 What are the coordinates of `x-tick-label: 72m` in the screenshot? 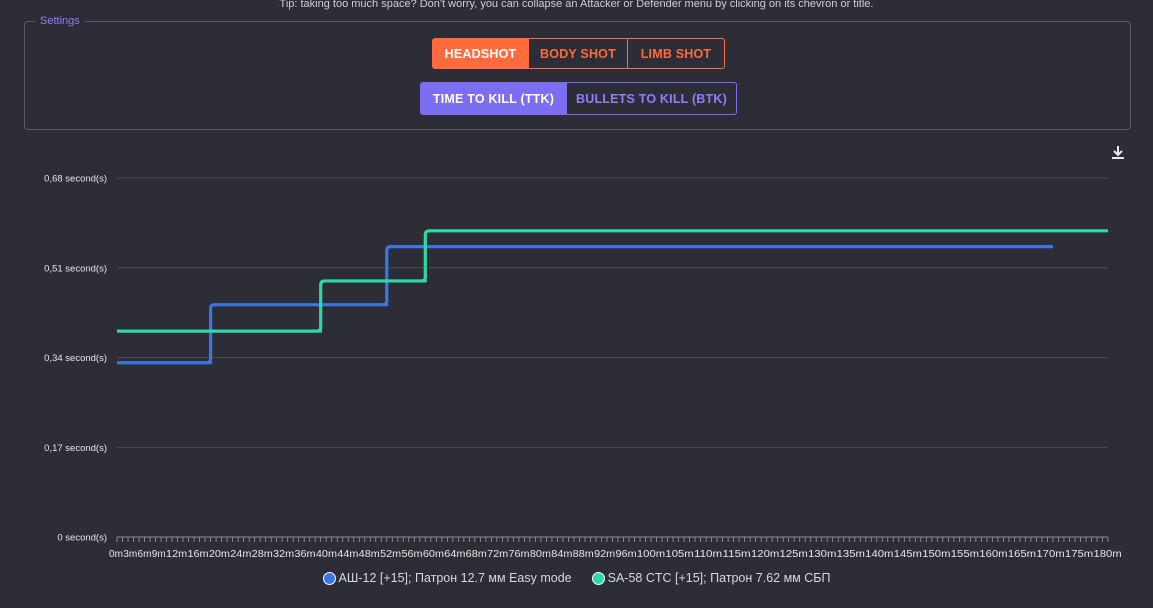 It's located at (497, 554).